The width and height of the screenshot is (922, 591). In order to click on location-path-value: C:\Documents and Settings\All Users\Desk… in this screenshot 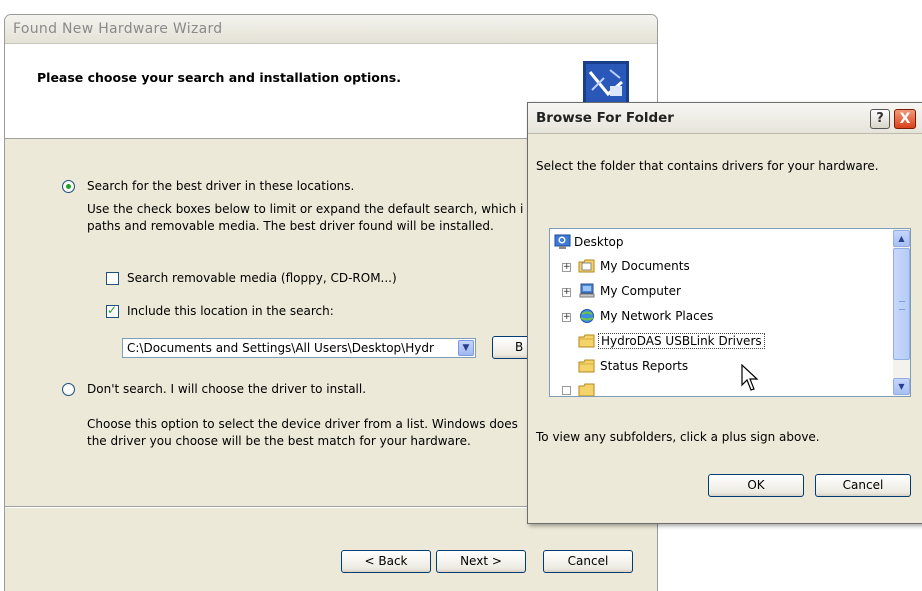, I will do `click(280, 348)`.